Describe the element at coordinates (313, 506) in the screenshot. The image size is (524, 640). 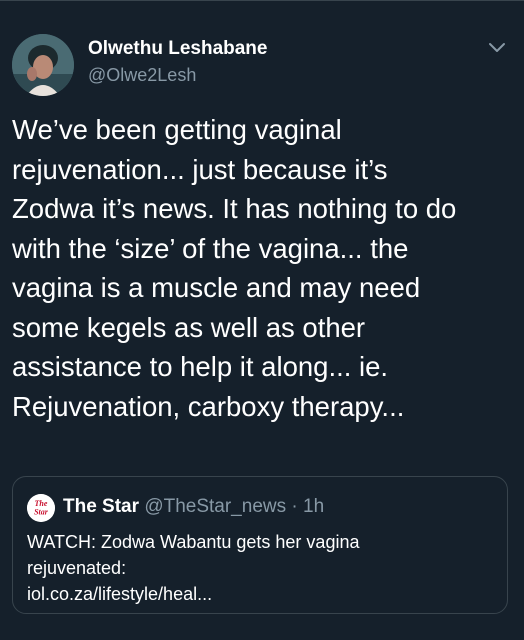
I see `quoted-timestamp: 1h` at that location.